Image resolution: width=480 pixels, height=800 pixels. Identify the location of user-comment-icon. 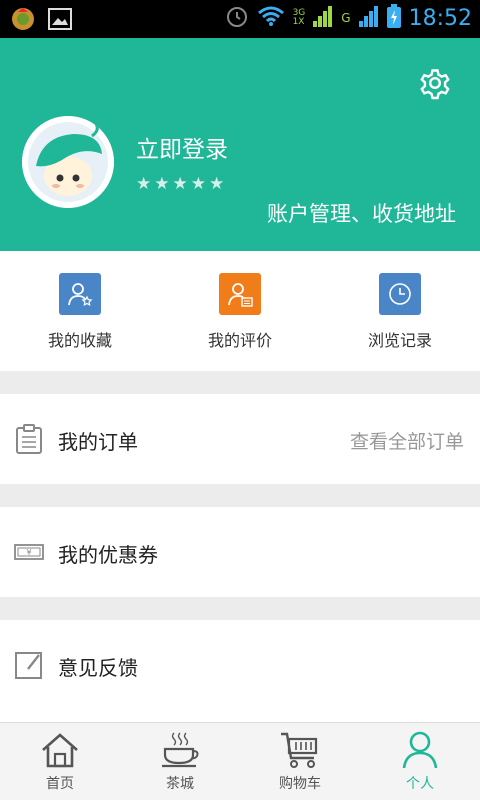
(240, 294).